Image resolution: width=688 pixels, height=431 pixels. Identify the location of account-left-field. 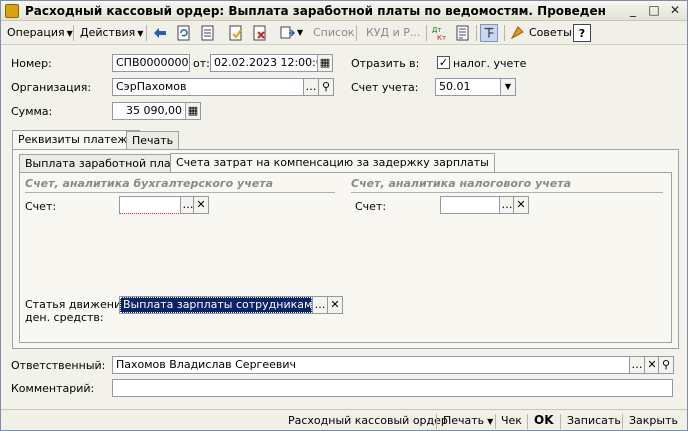
(150, 205).